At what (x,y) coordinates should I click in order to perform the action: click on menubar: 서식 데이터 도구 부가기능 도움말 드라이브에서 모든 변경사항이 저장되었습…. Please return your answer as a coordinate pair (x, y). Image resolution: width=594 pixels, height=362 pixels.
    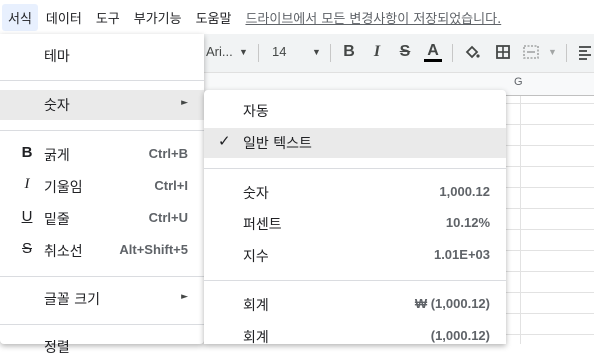
    Looking at the image, I should click on (297, 17).